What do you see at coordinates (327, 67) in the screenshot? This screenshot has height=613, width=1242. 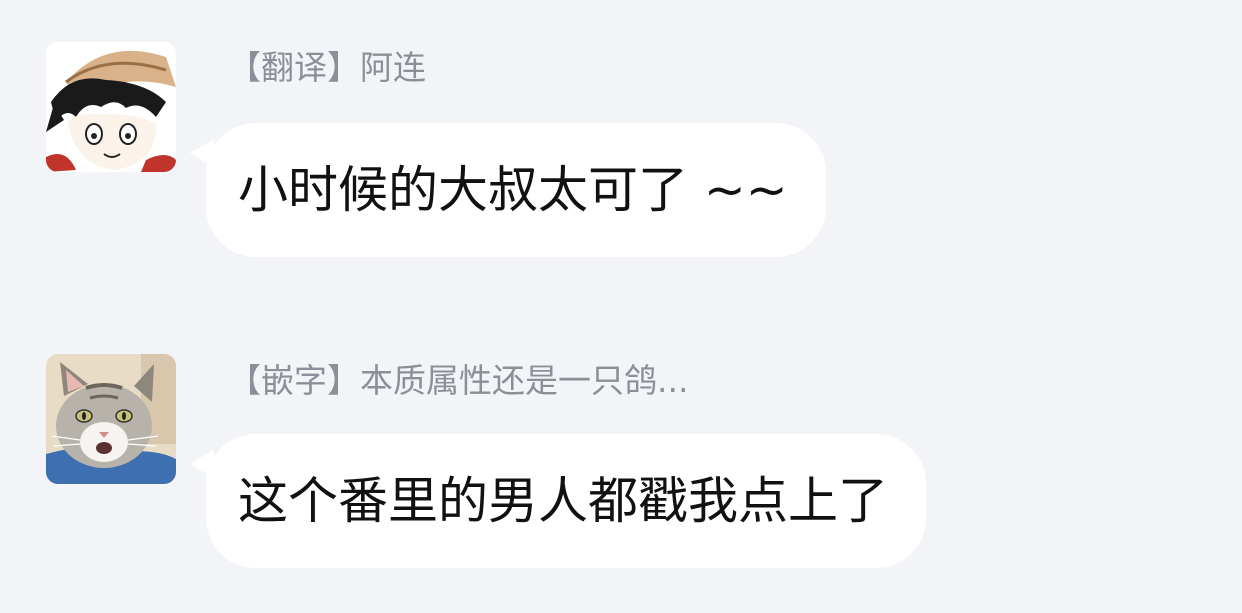 I see `sender-name: 【翻译】阿连` at bounding box center [327, 67].